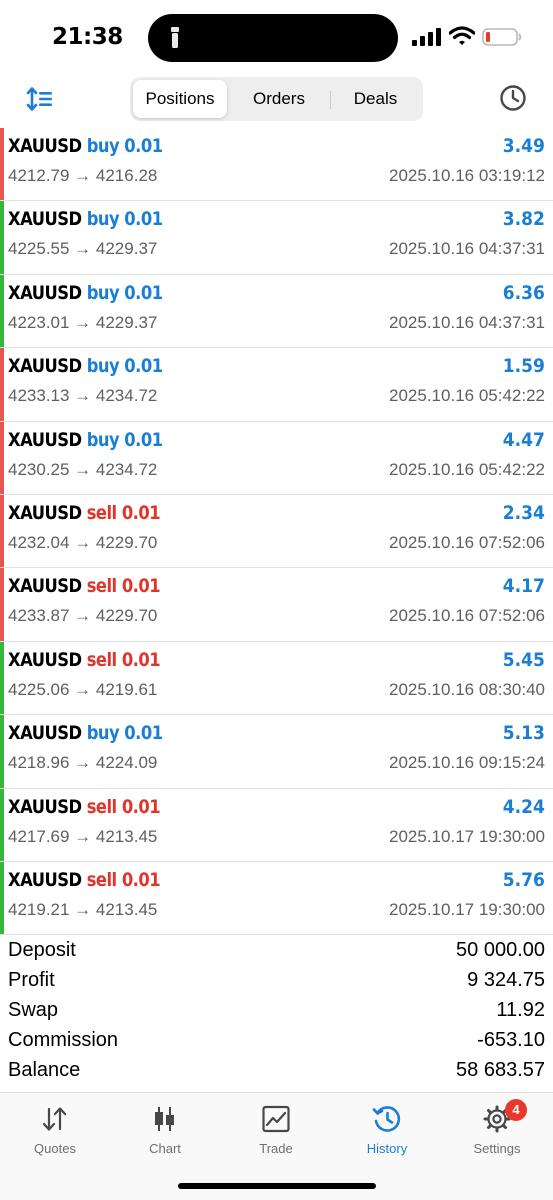 The height and width of the screenshot is (1200, 553). What do you see at coordinates (273, 38) in the screenshot?
I see `dynamic-island` at bounding box center [273, 38].